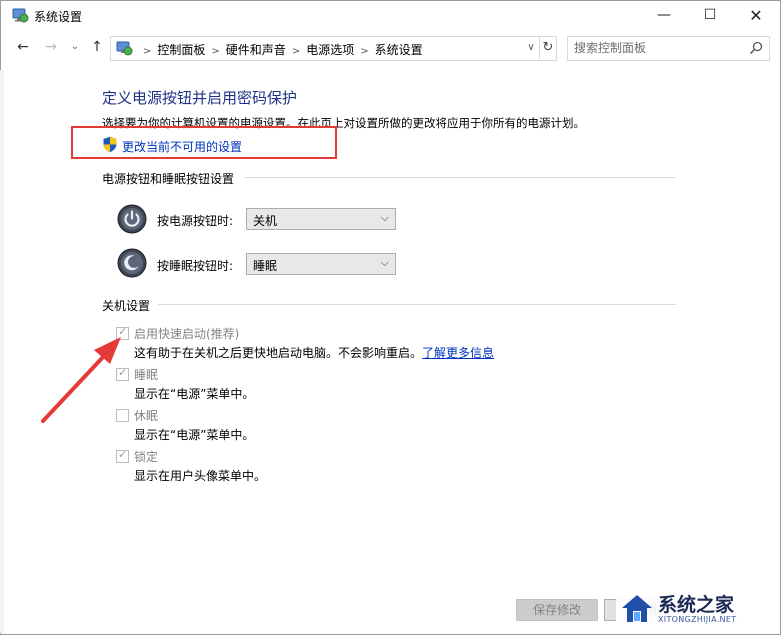 This screenshot has height=635, width=781. Describe the element at coordinates (146, 457) in the screenshot. I see `lock-option-label: 锁定` at that location.